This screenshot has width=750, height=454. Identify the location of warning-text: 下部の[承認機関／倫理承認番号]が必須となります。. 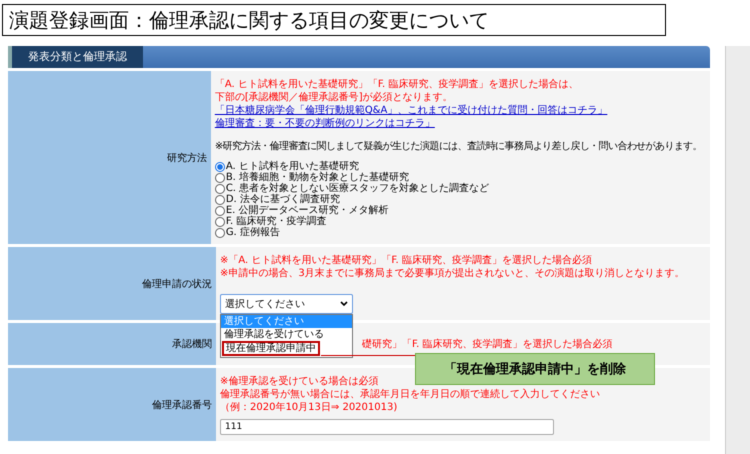
(333, 97).